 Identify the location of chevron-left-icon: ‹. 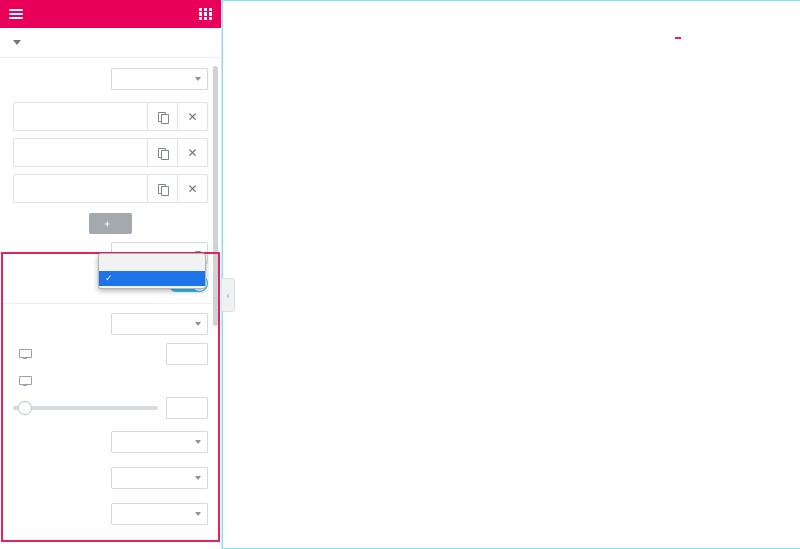
(228, 295).